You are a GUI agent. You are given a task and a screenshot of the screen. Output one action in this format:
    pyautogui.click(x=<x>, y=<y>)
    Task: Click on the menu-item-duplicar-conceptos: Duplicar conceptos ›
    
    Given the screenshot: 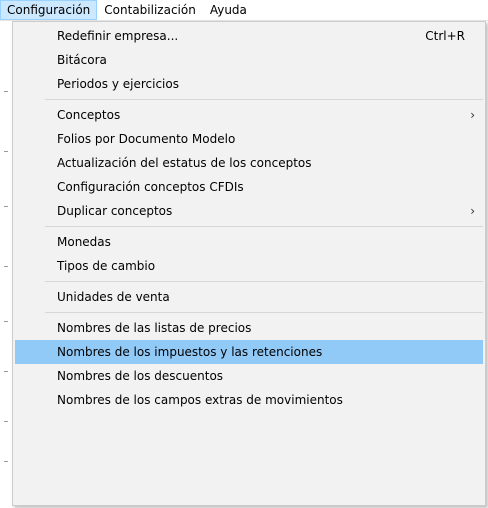 What is the action you would take?
    pyautogui.click(x=249, y=211)
    